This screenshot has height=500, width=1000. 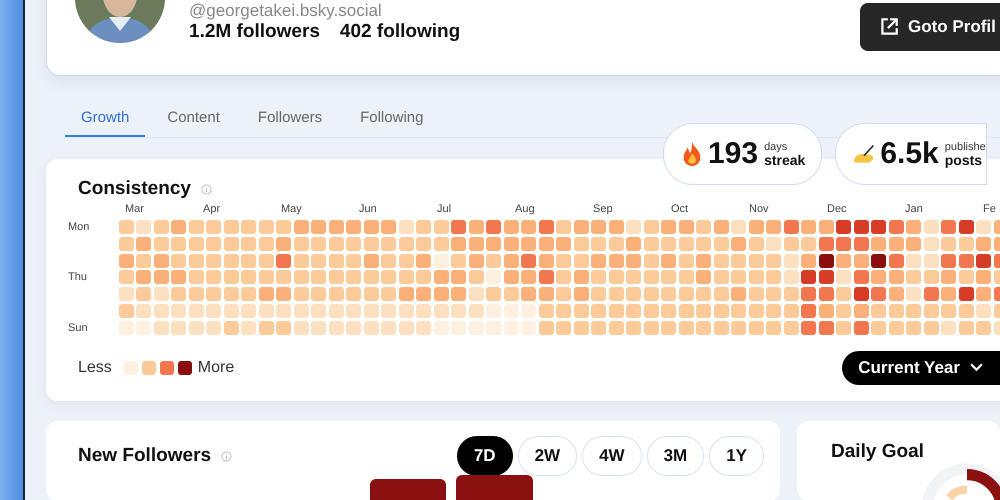 What do you see at coordinates (921, 367) in the screenshot?
I see `period-dropdown: Current Year` at bounding box center [921, 367].